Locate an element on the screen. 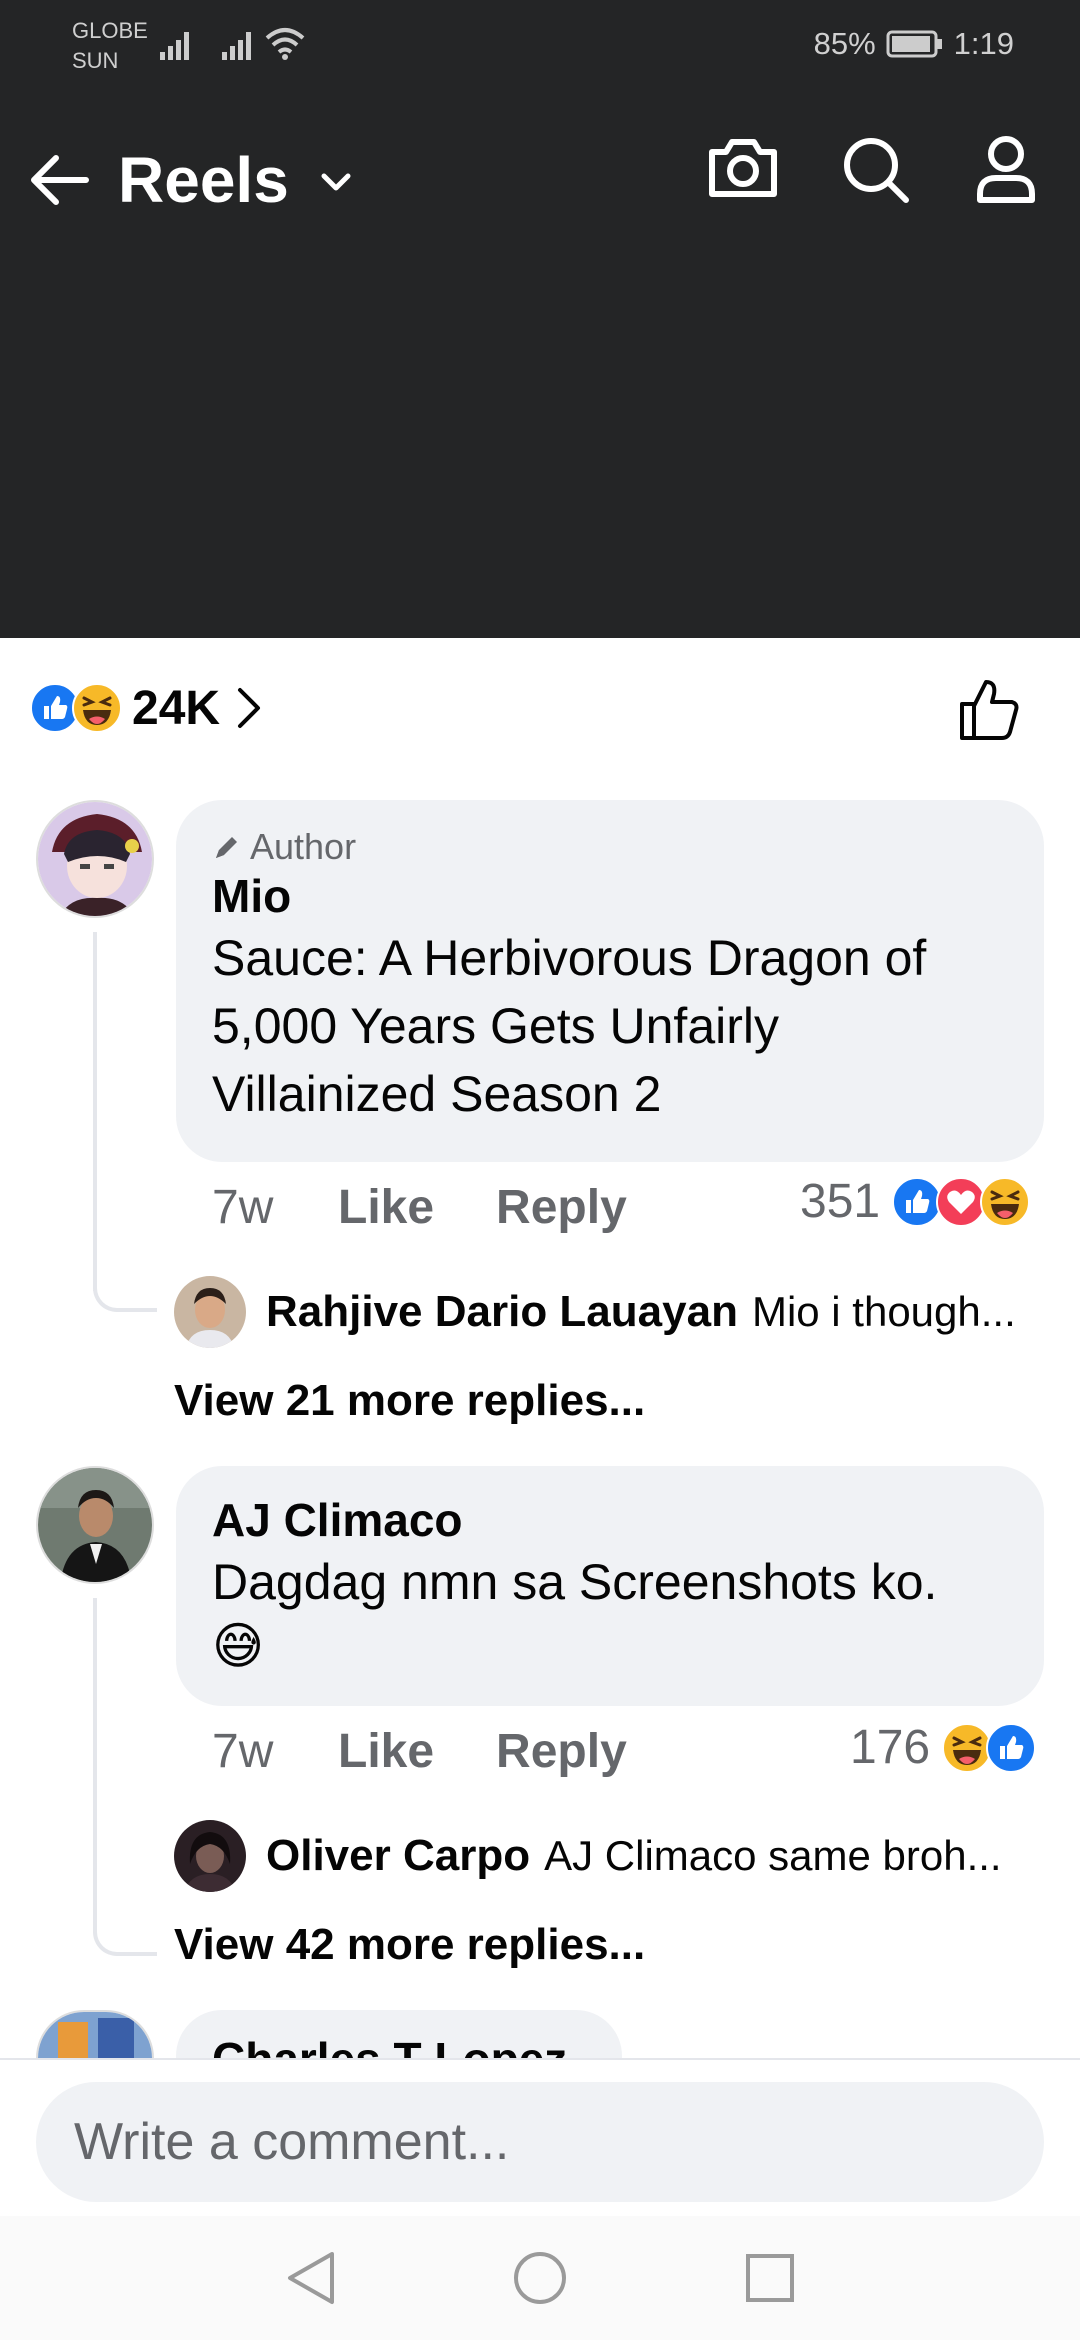 The width and height of the screenshot is (1080, 2340). profile-icon is located at coordinates (1006, 169).